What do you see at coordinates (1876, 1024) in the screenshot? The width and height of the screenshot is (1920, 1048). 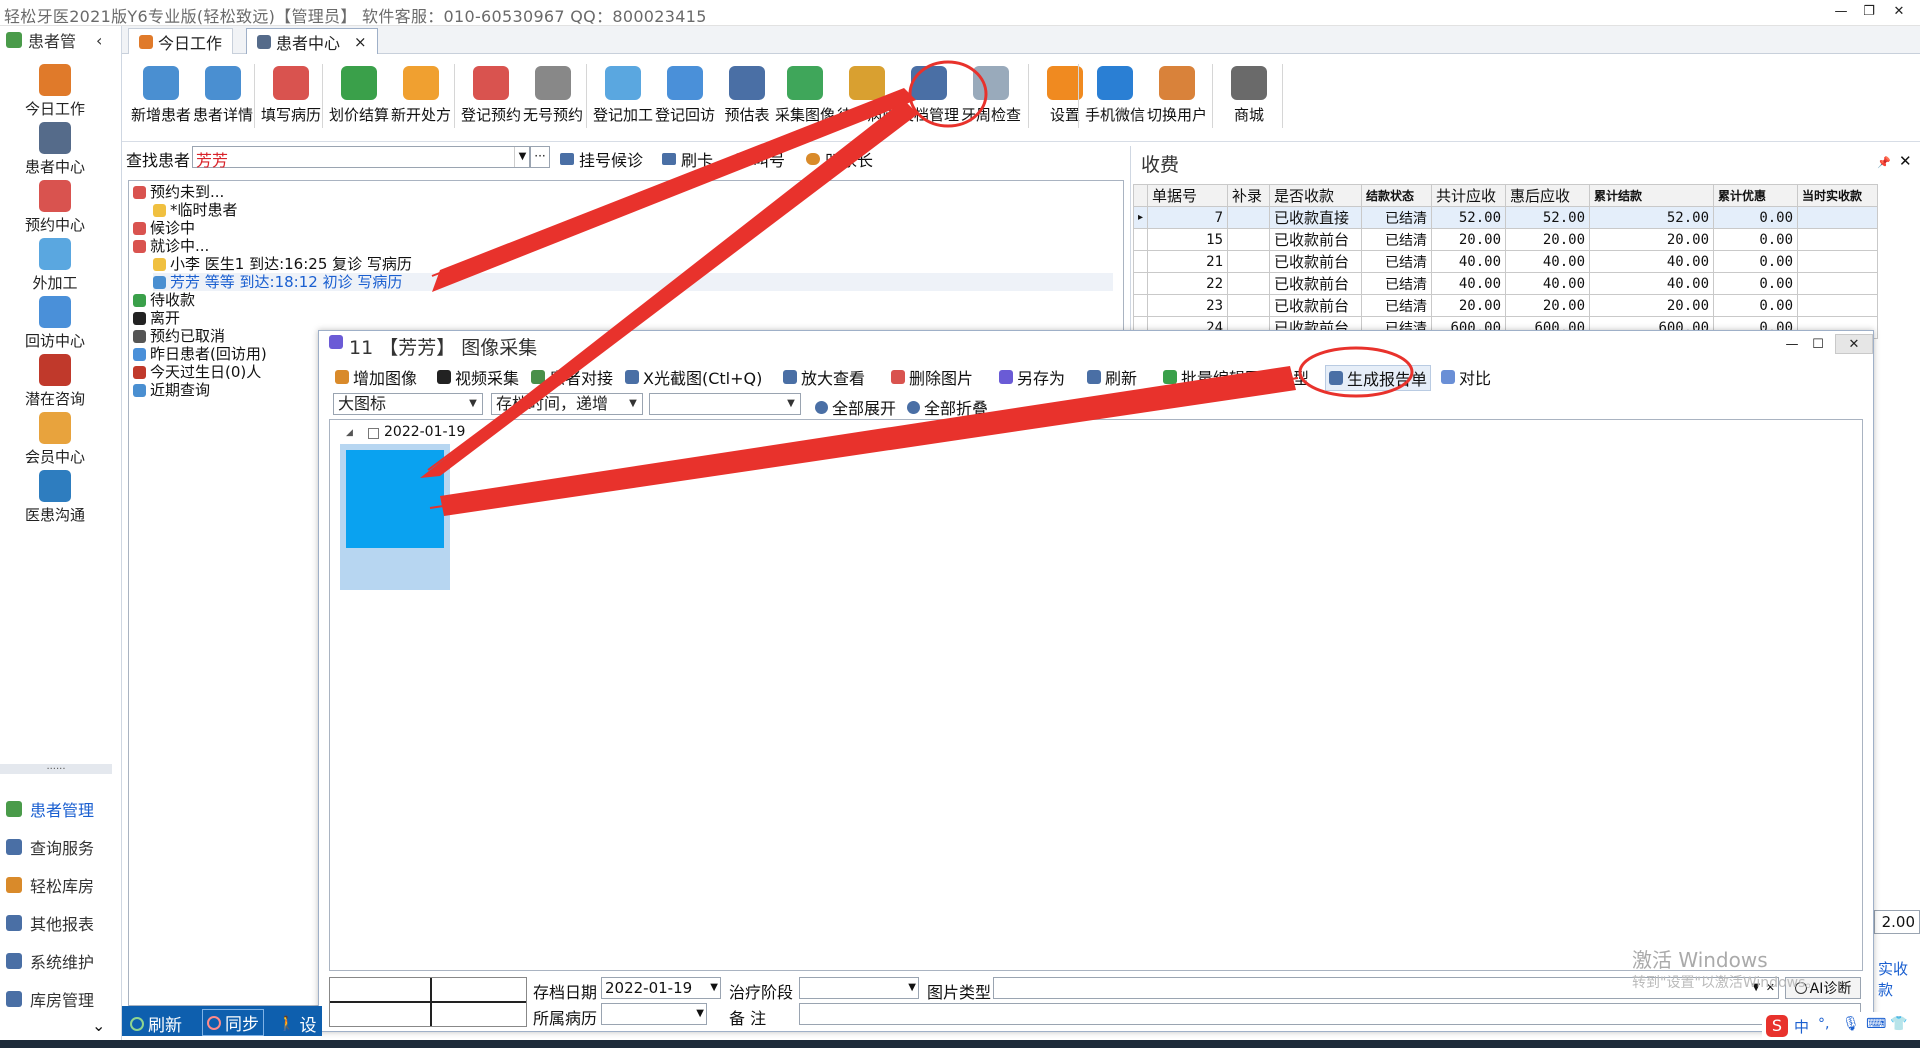 I see `keyboard-icon: ⌨` at bounding box center [1876, 1024].